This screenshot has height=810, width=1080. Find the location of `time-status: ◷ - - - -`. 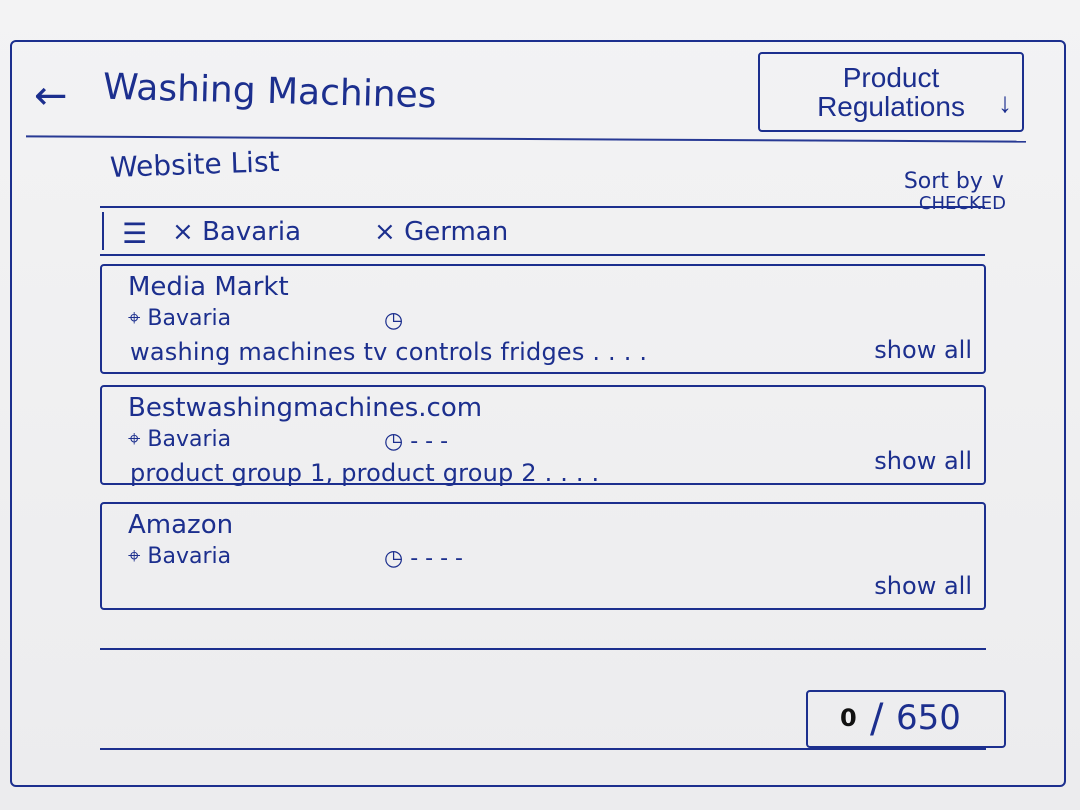

time-status: ◷ - - - - is located at coordinates (423, 558).